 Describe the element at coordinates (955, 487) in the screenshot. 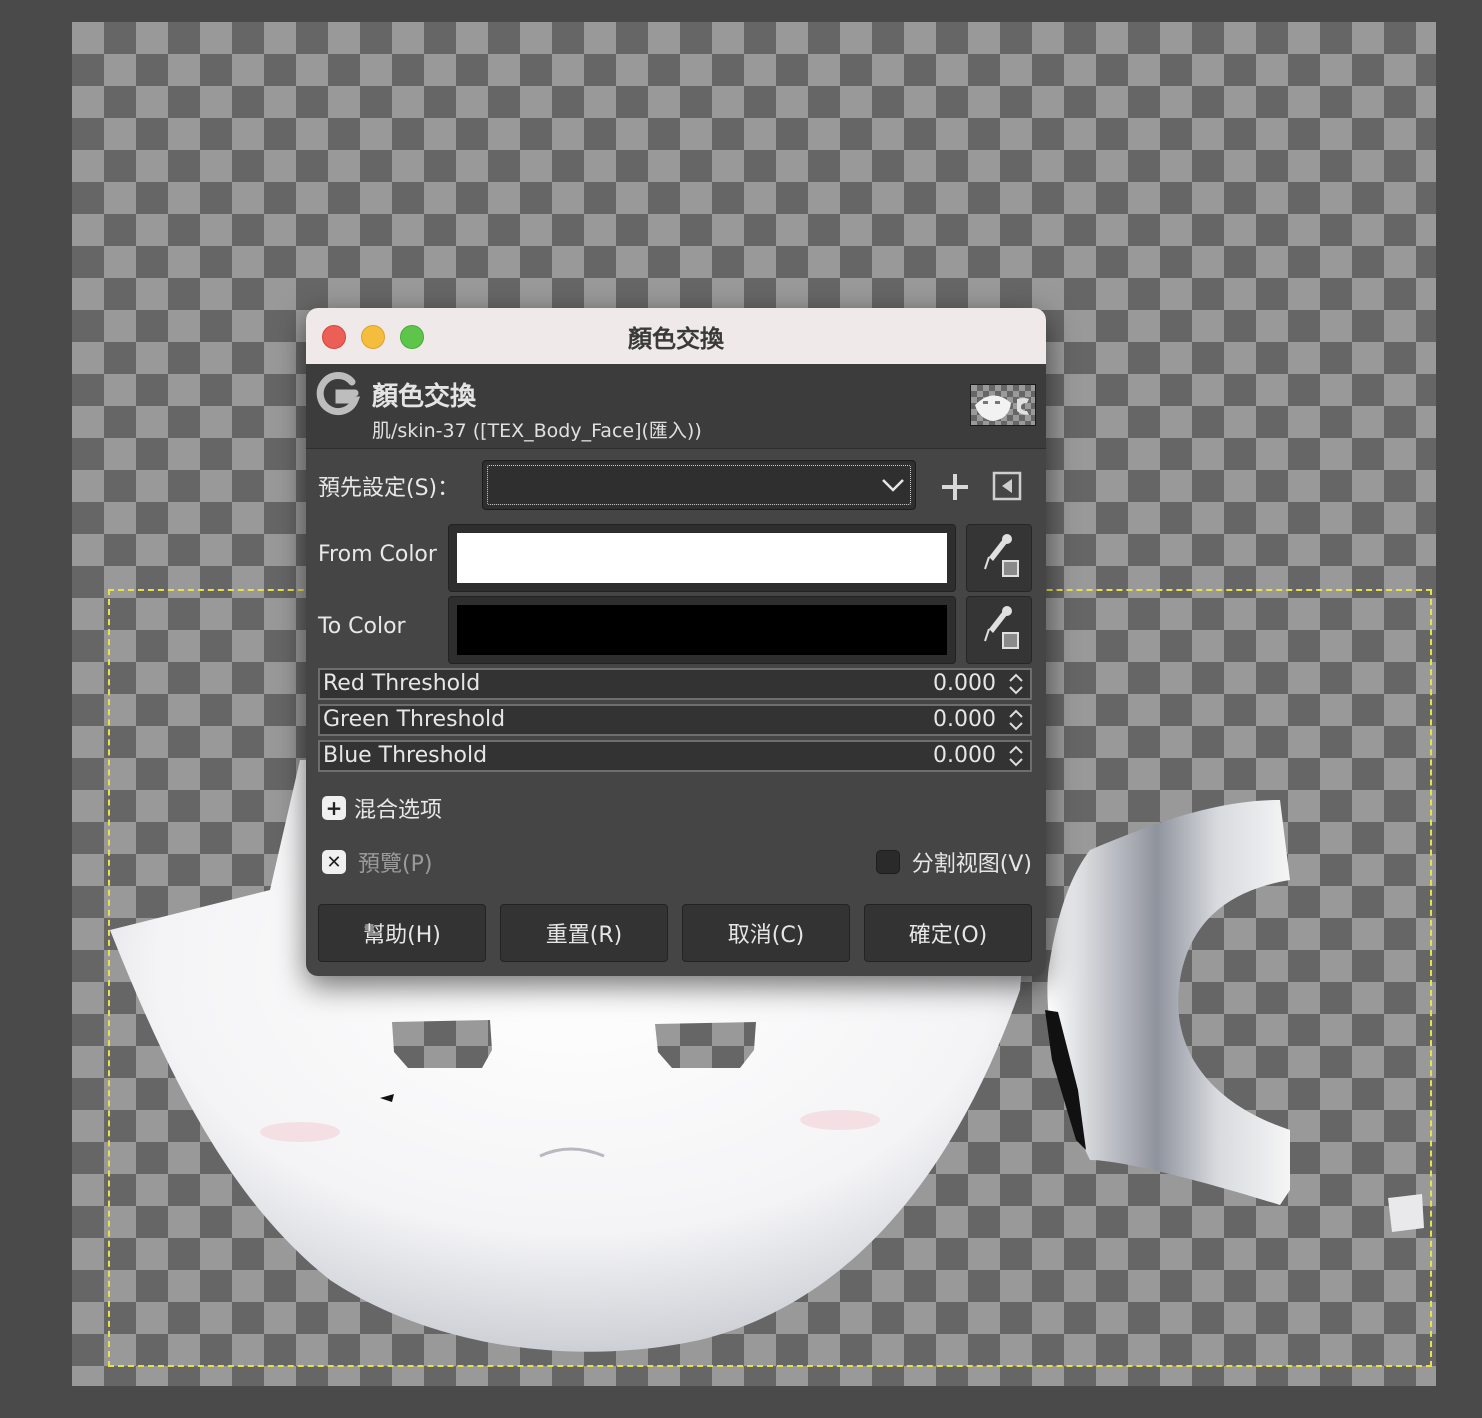

I see `plus-icon` at that location.